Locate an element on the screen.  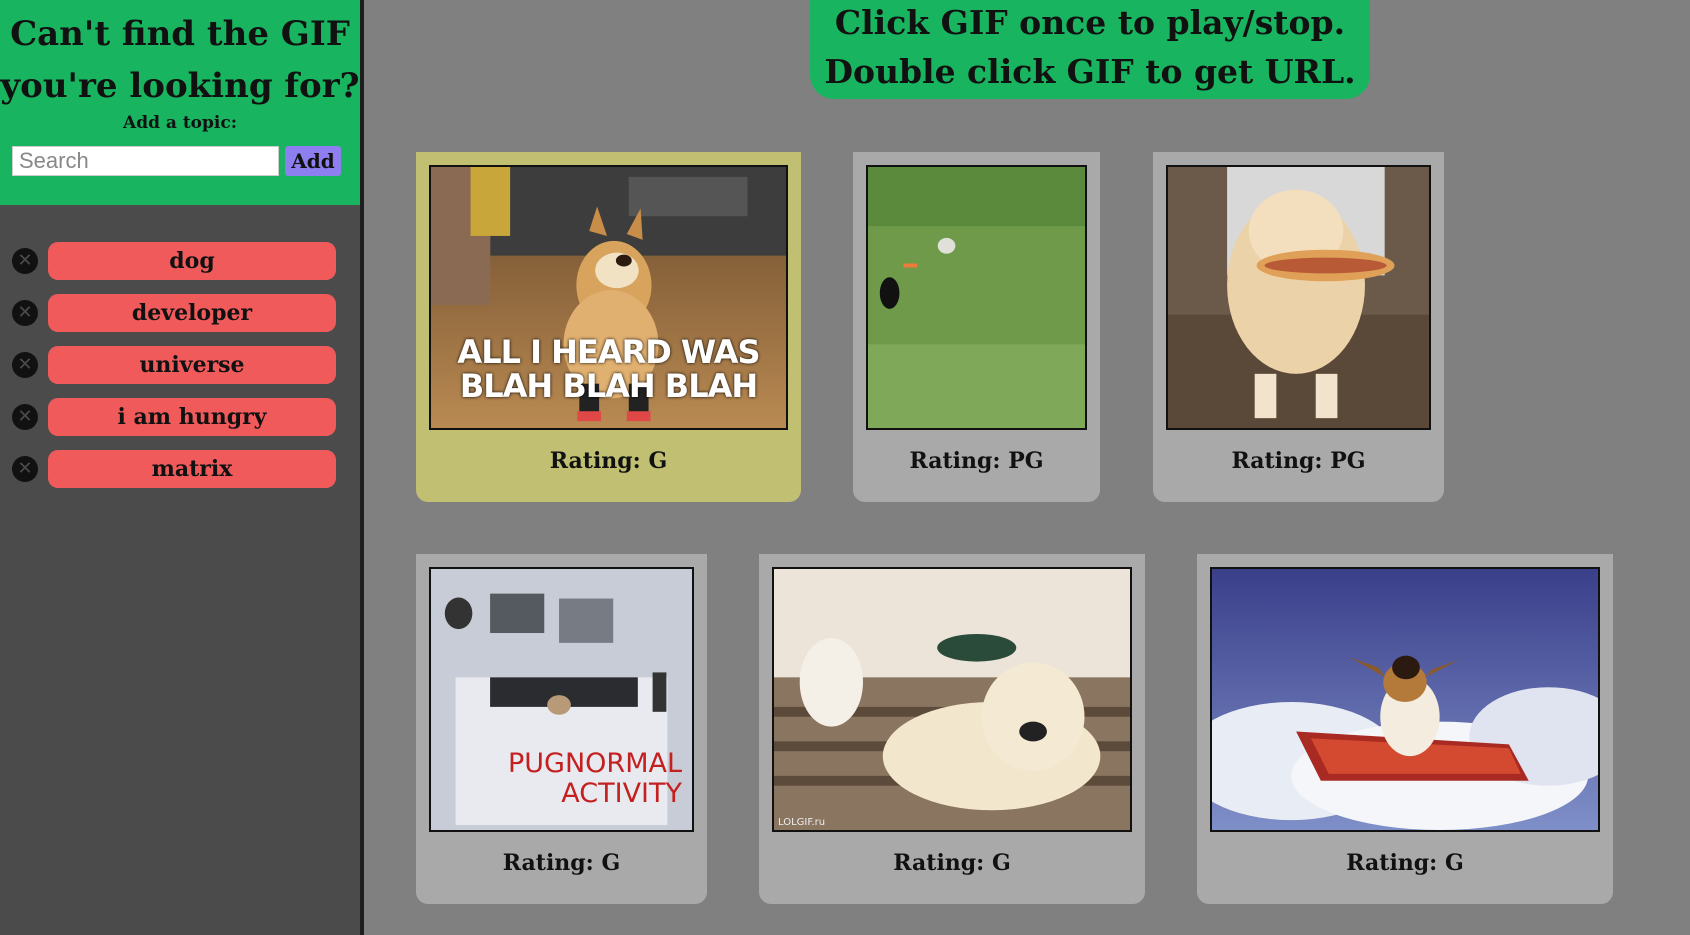
topic-row: ✕ matrix is located at coordinates (186, 469).